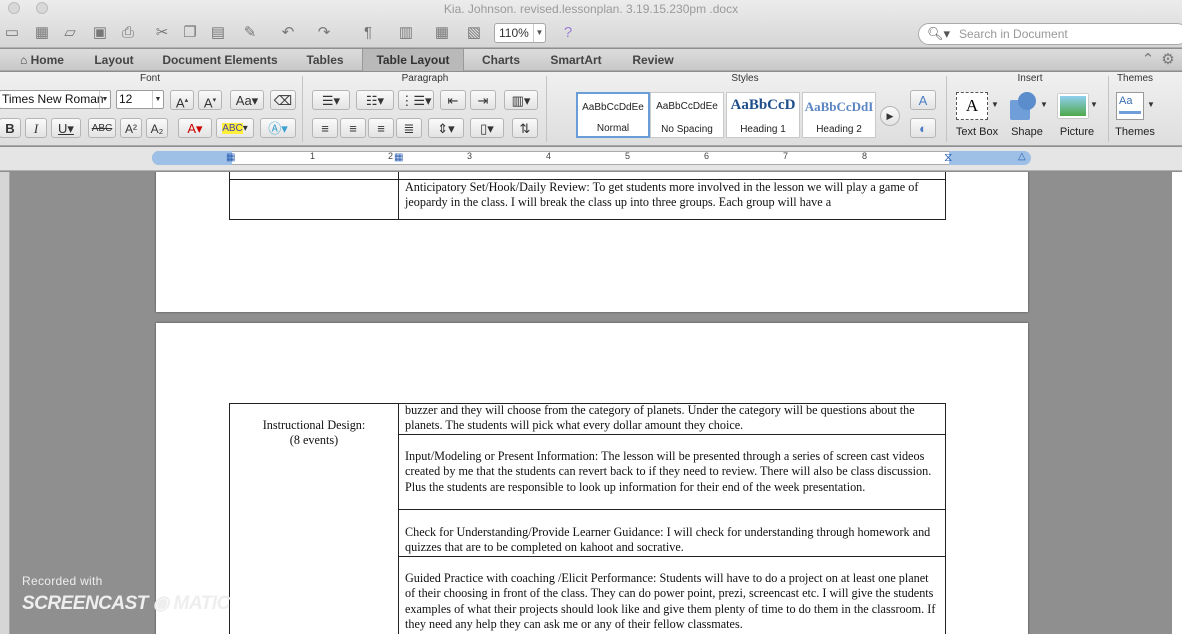  Describe the element at coordinates (353, 128) in the screenshot. I see `align-center-button: ≡` at that location.